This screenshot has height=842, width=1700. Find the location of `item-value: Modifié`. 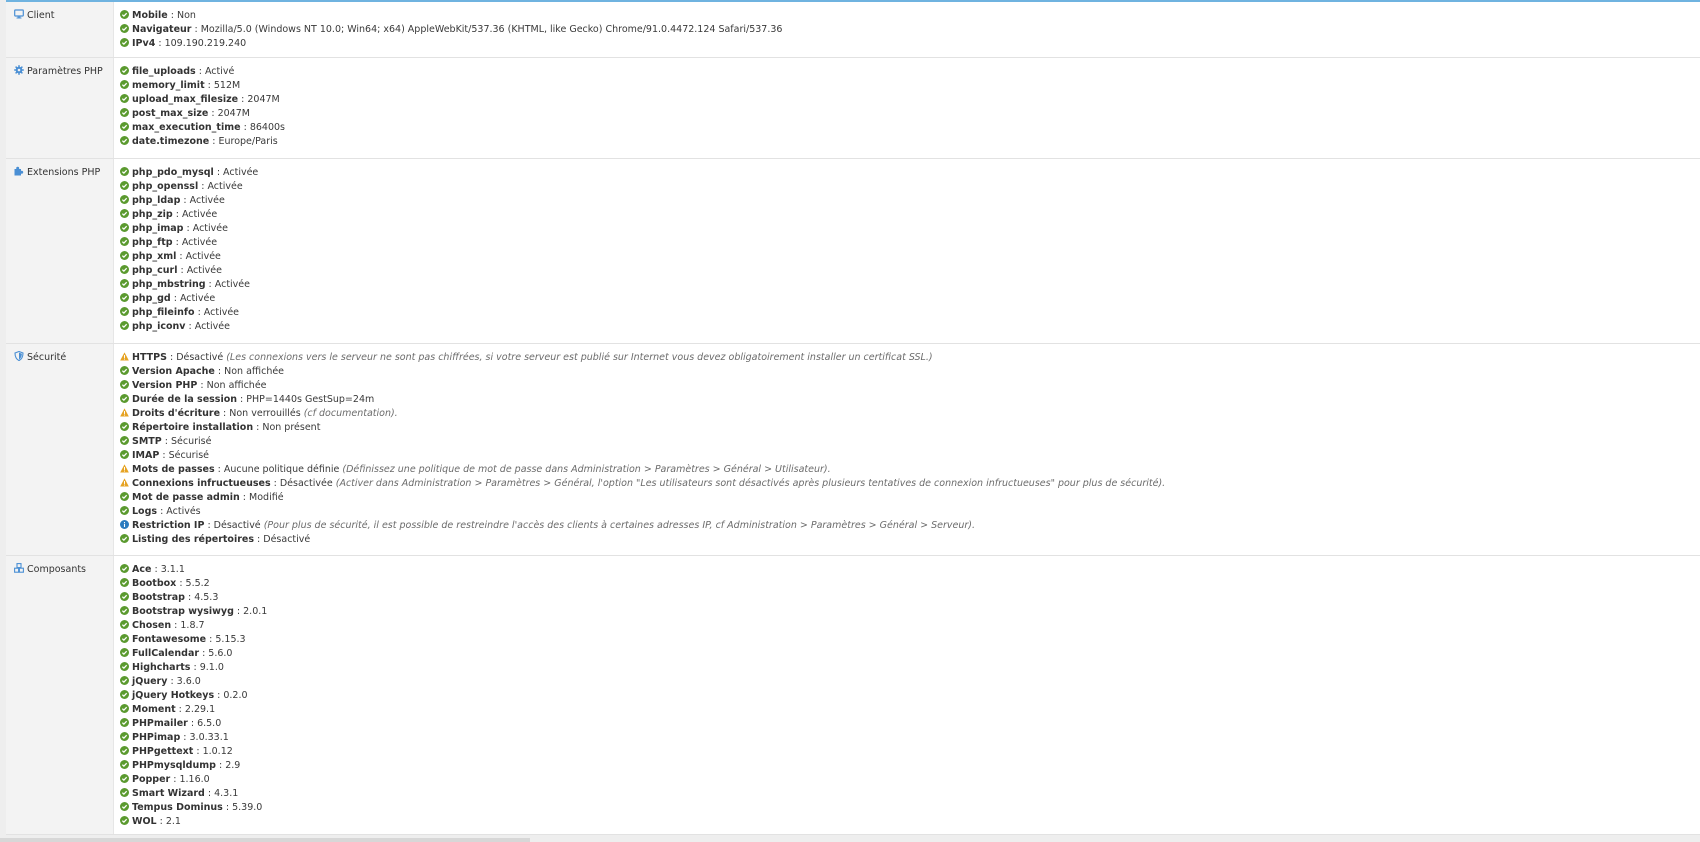

item-value: Modifié is located at coordinates (266, 497).